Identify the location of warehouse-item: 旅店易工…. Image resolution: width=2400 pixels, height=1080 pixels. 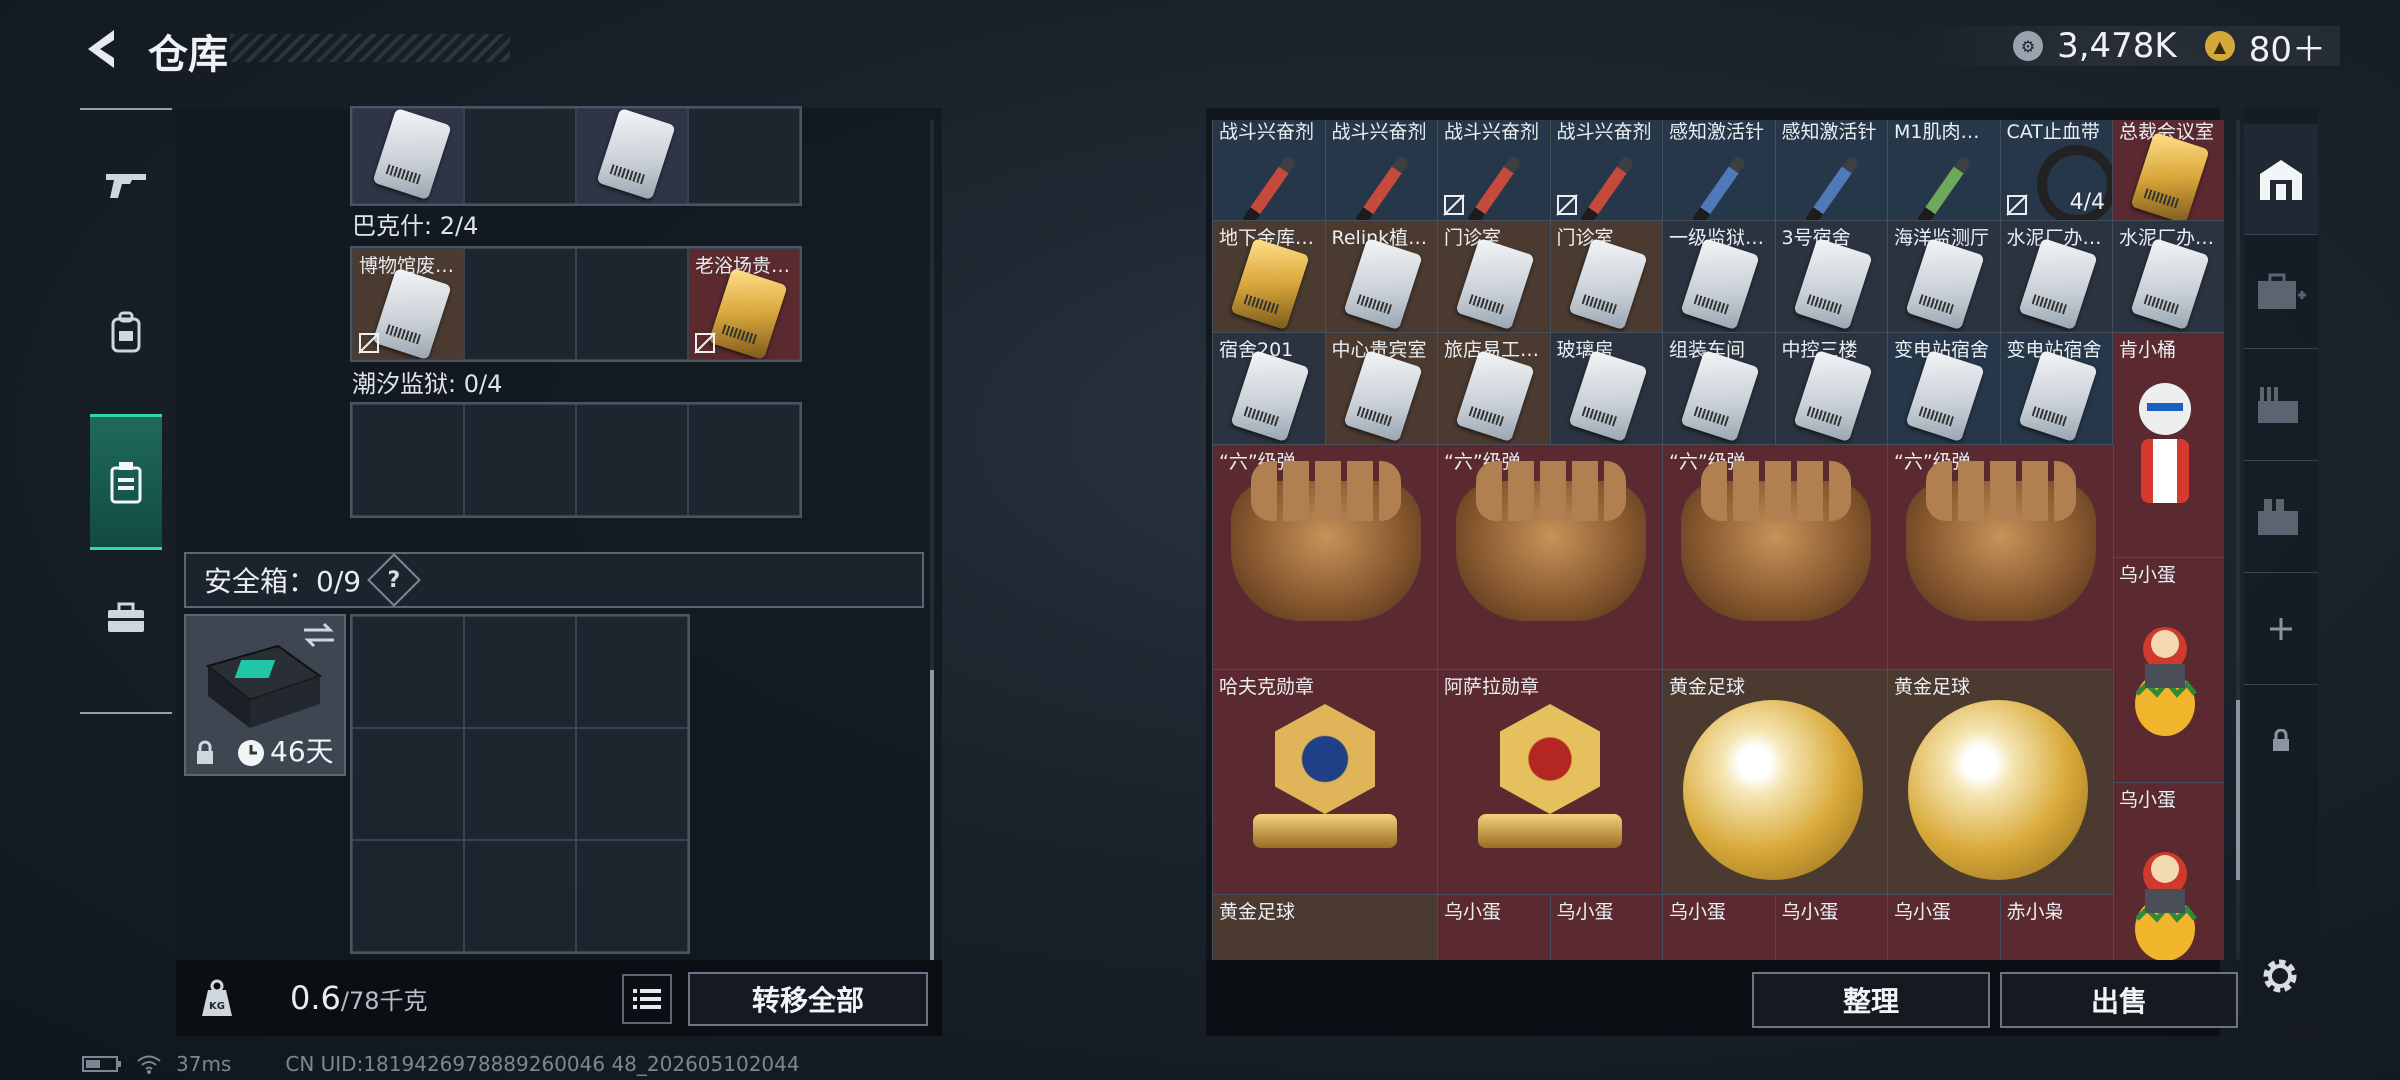
(1494, 389).